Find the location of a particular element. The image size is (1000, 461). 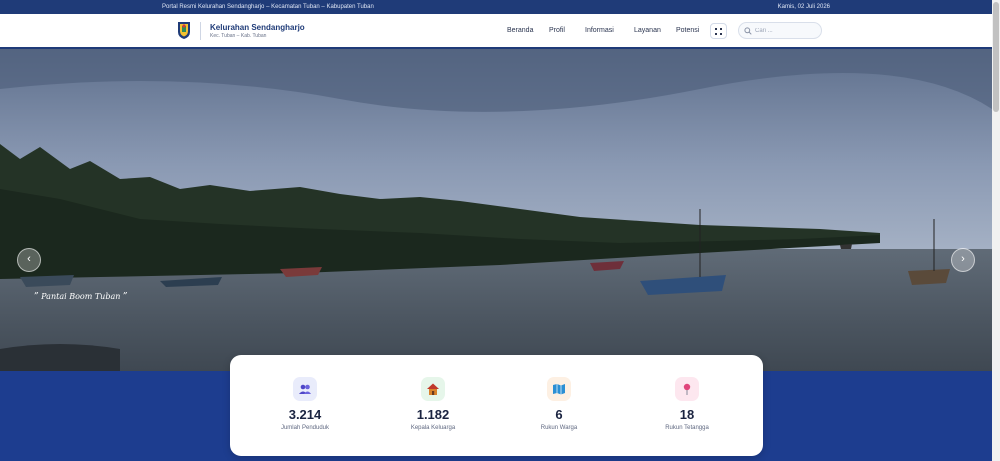

caption-text: Pantai Boom Tuban is located at coordinates (81, 296).